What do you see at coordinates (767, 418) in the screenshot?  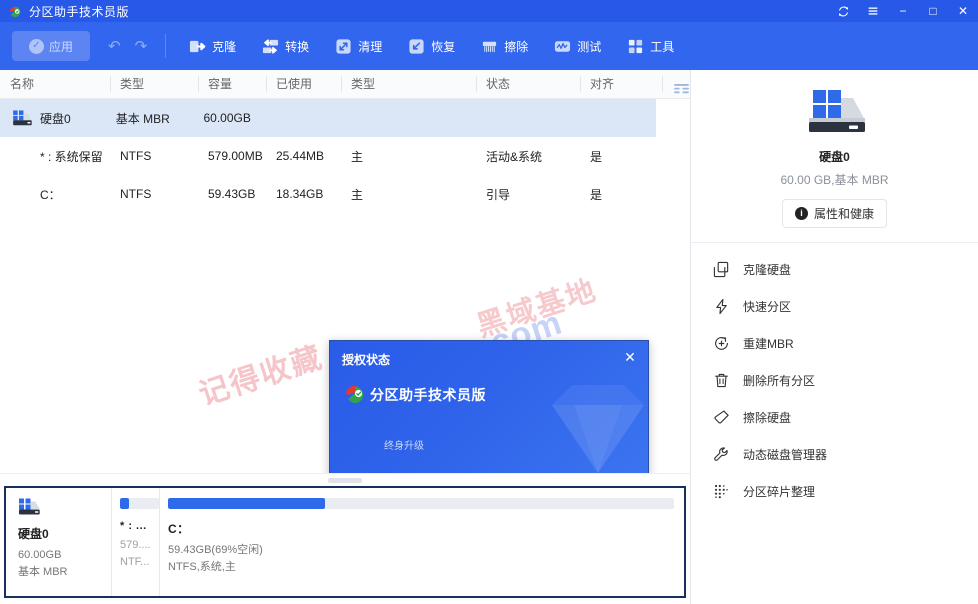 I see `sidebar-item-label: 擦除硬盘` at bounding box center [767, 418].